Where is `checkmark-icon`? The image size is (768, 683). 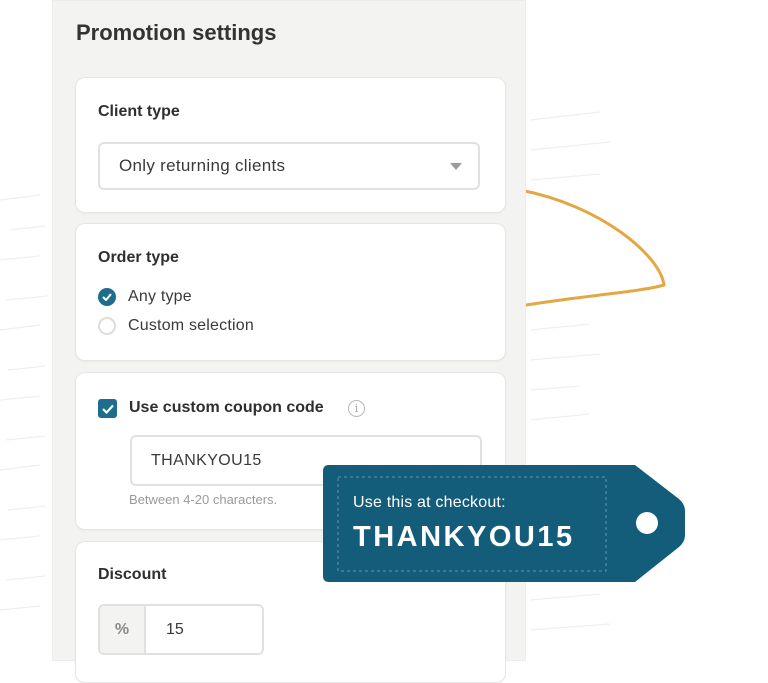 checkmark-icon is located at coordinates (107, 409).